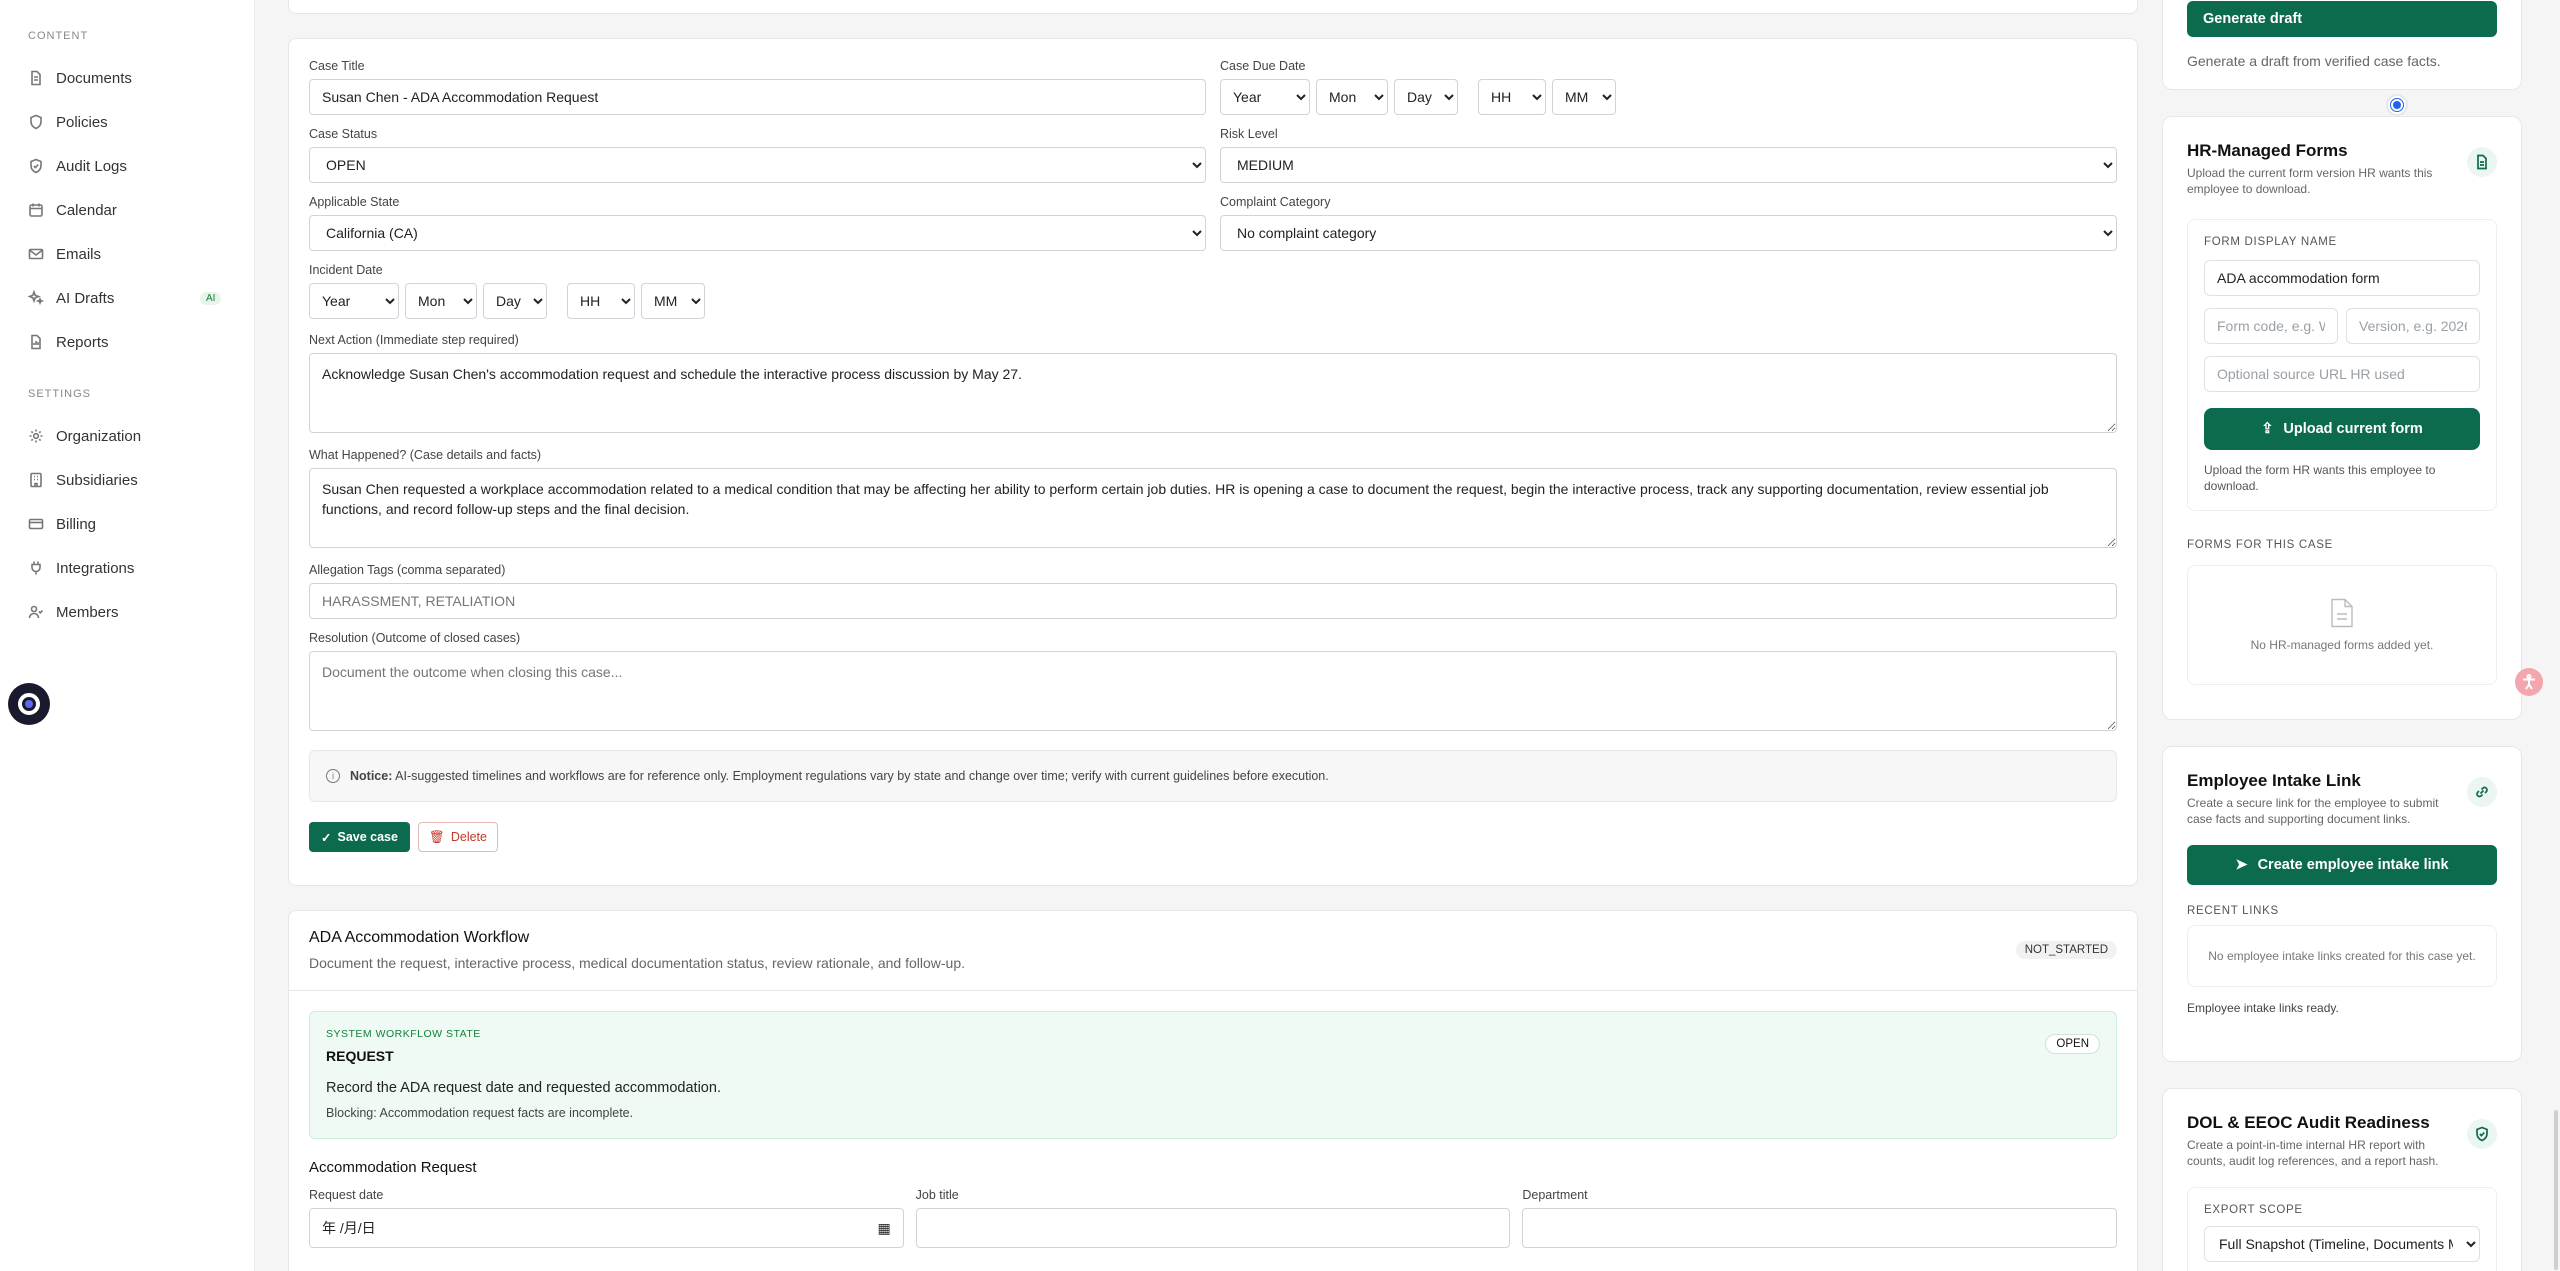 The width and height of the screenshot is (2560, 1271). What do you see at coordinates (1512, 97) in the screenshot?
I see `due-hour-select: HH` at bounding box center [1512, 97].